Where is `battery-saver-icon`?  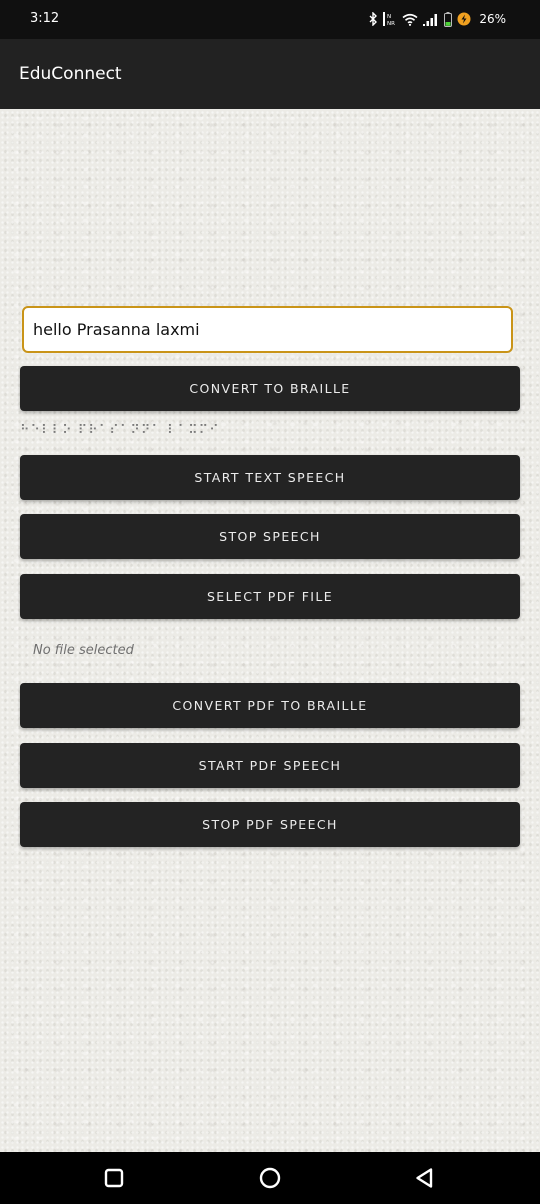 battery-saver-icon is located at coordinates (464, 19).